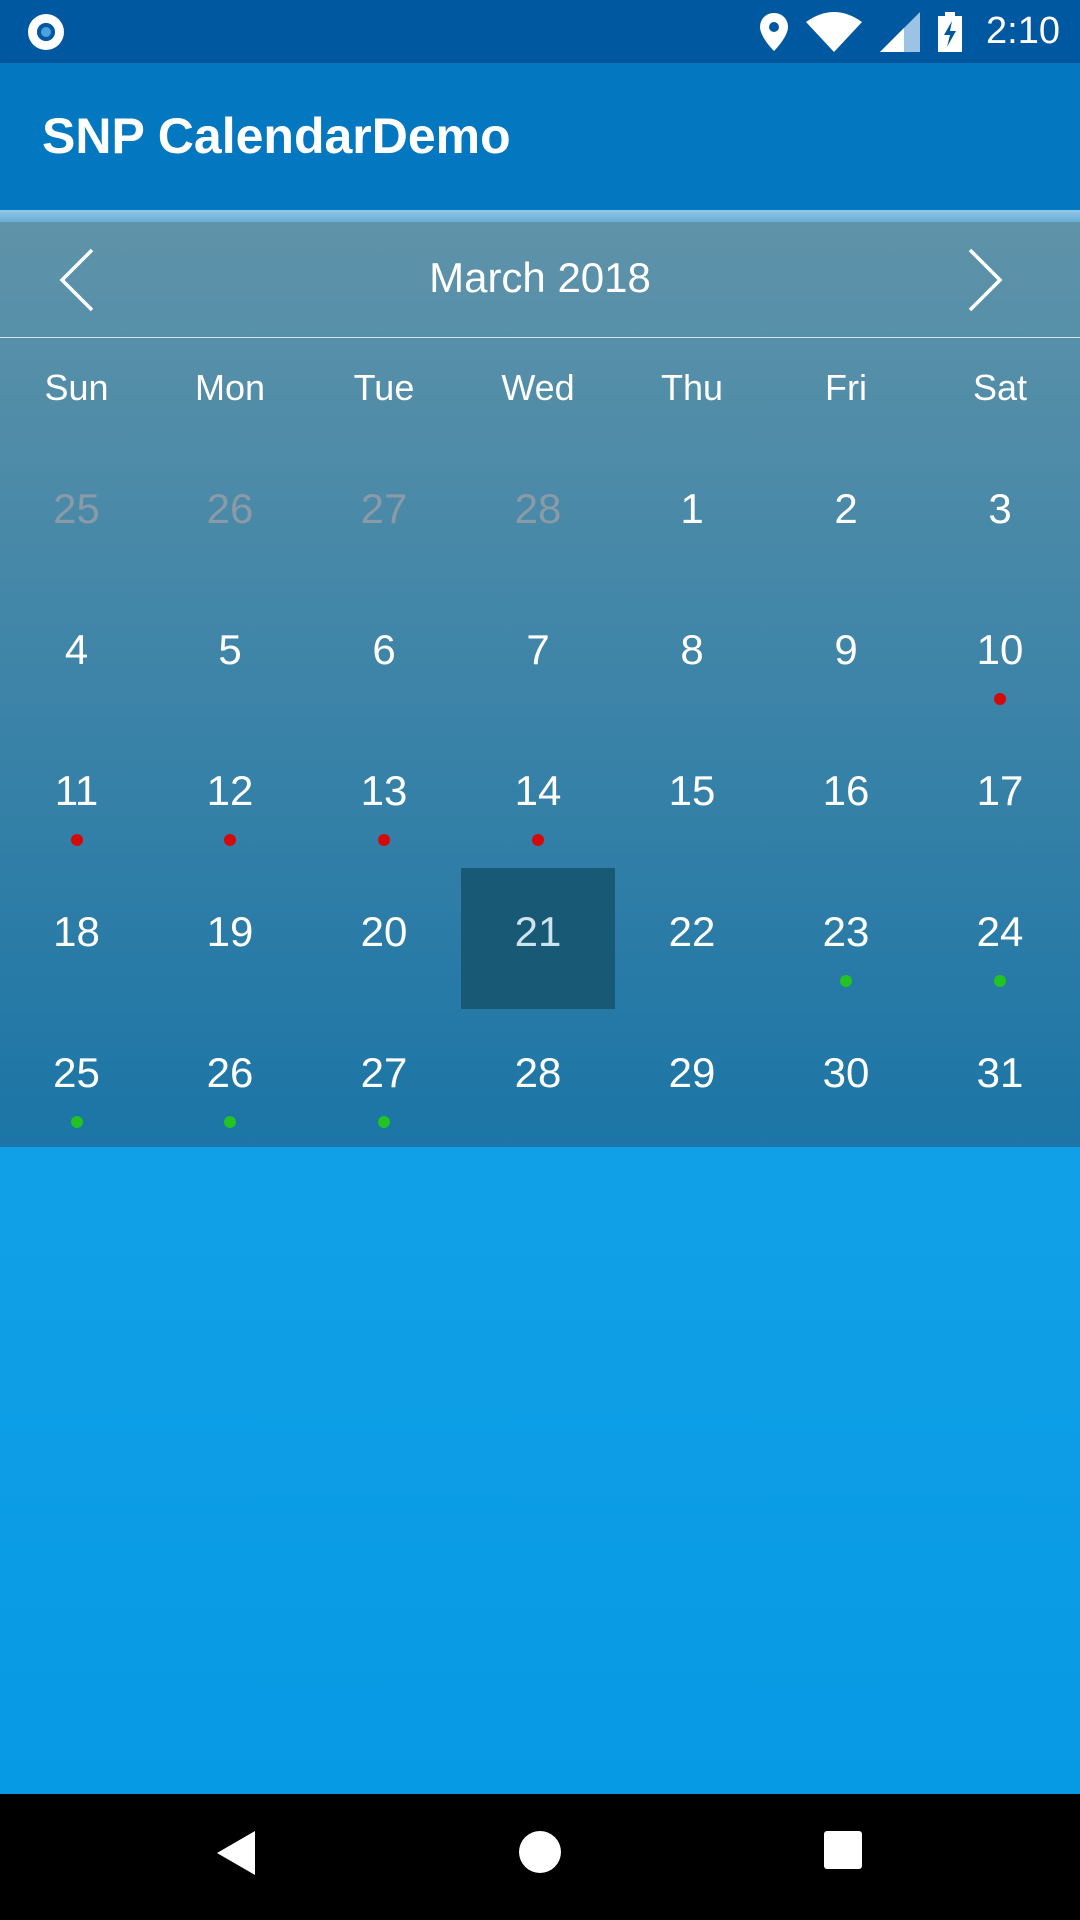 This screenshot has width=1080, height=1920. Describe the element at coordinates (230, 649) in the screenshot. I see `day-number: 5` at that location.